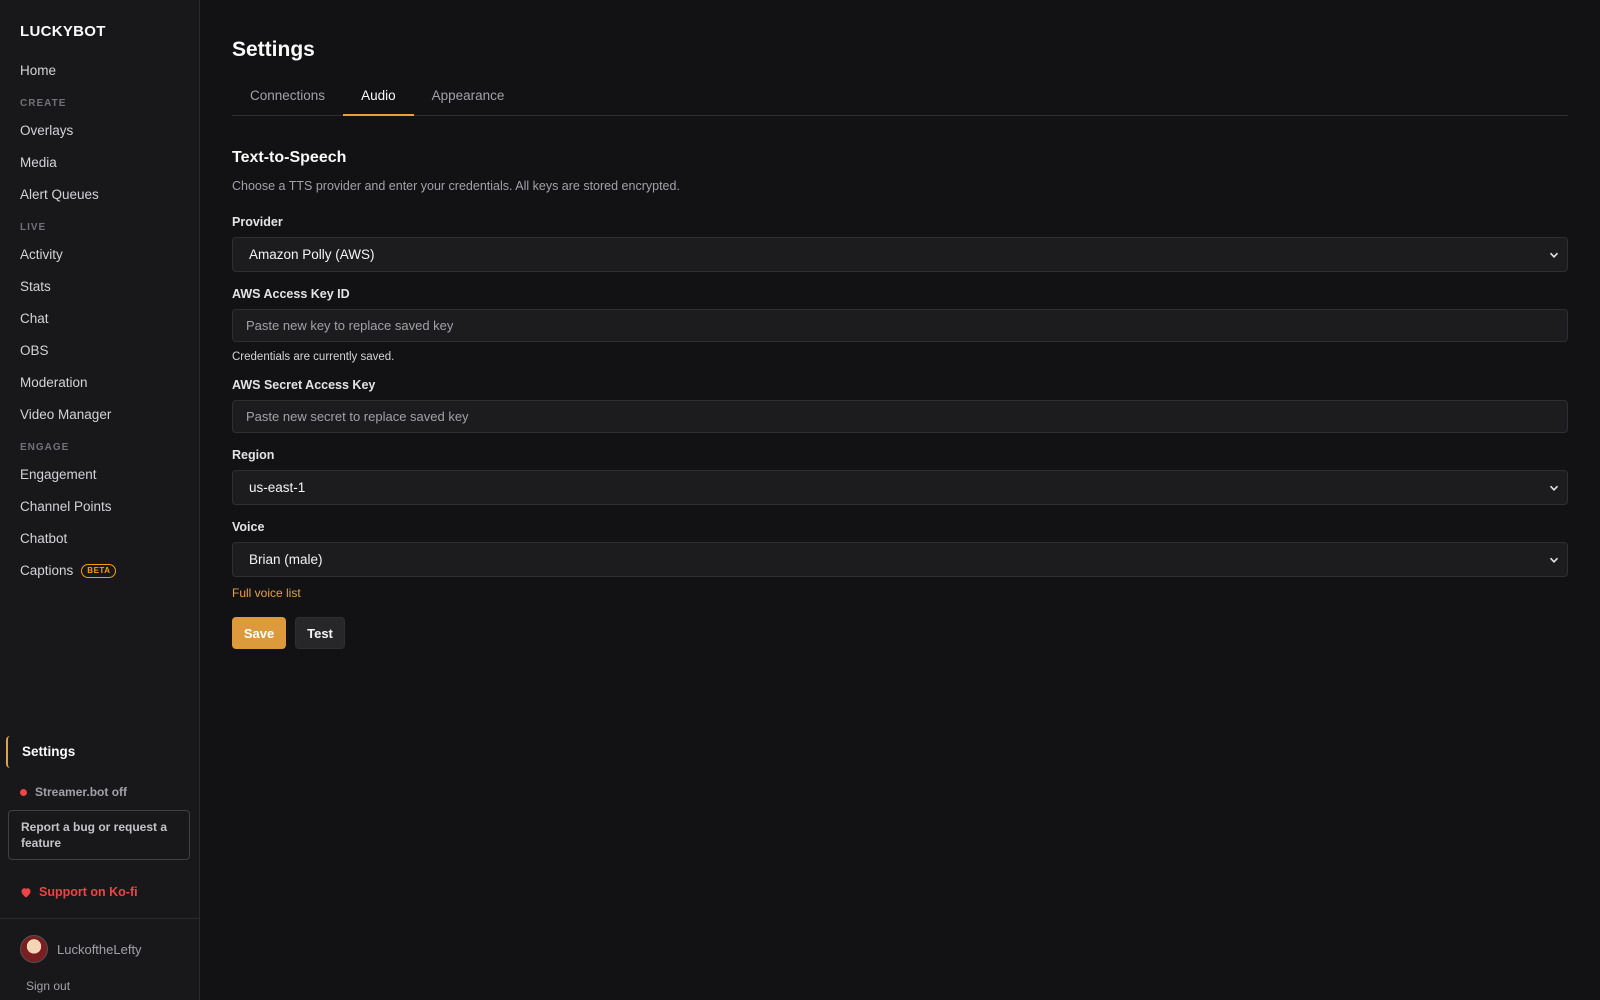 The height and width of the screenshot is (1000, 1600). What do you see at coordinates (99, 131) in the screenshot?
I see `sidebar-item-overlays: Overlays` at bounding box center [99, 131].